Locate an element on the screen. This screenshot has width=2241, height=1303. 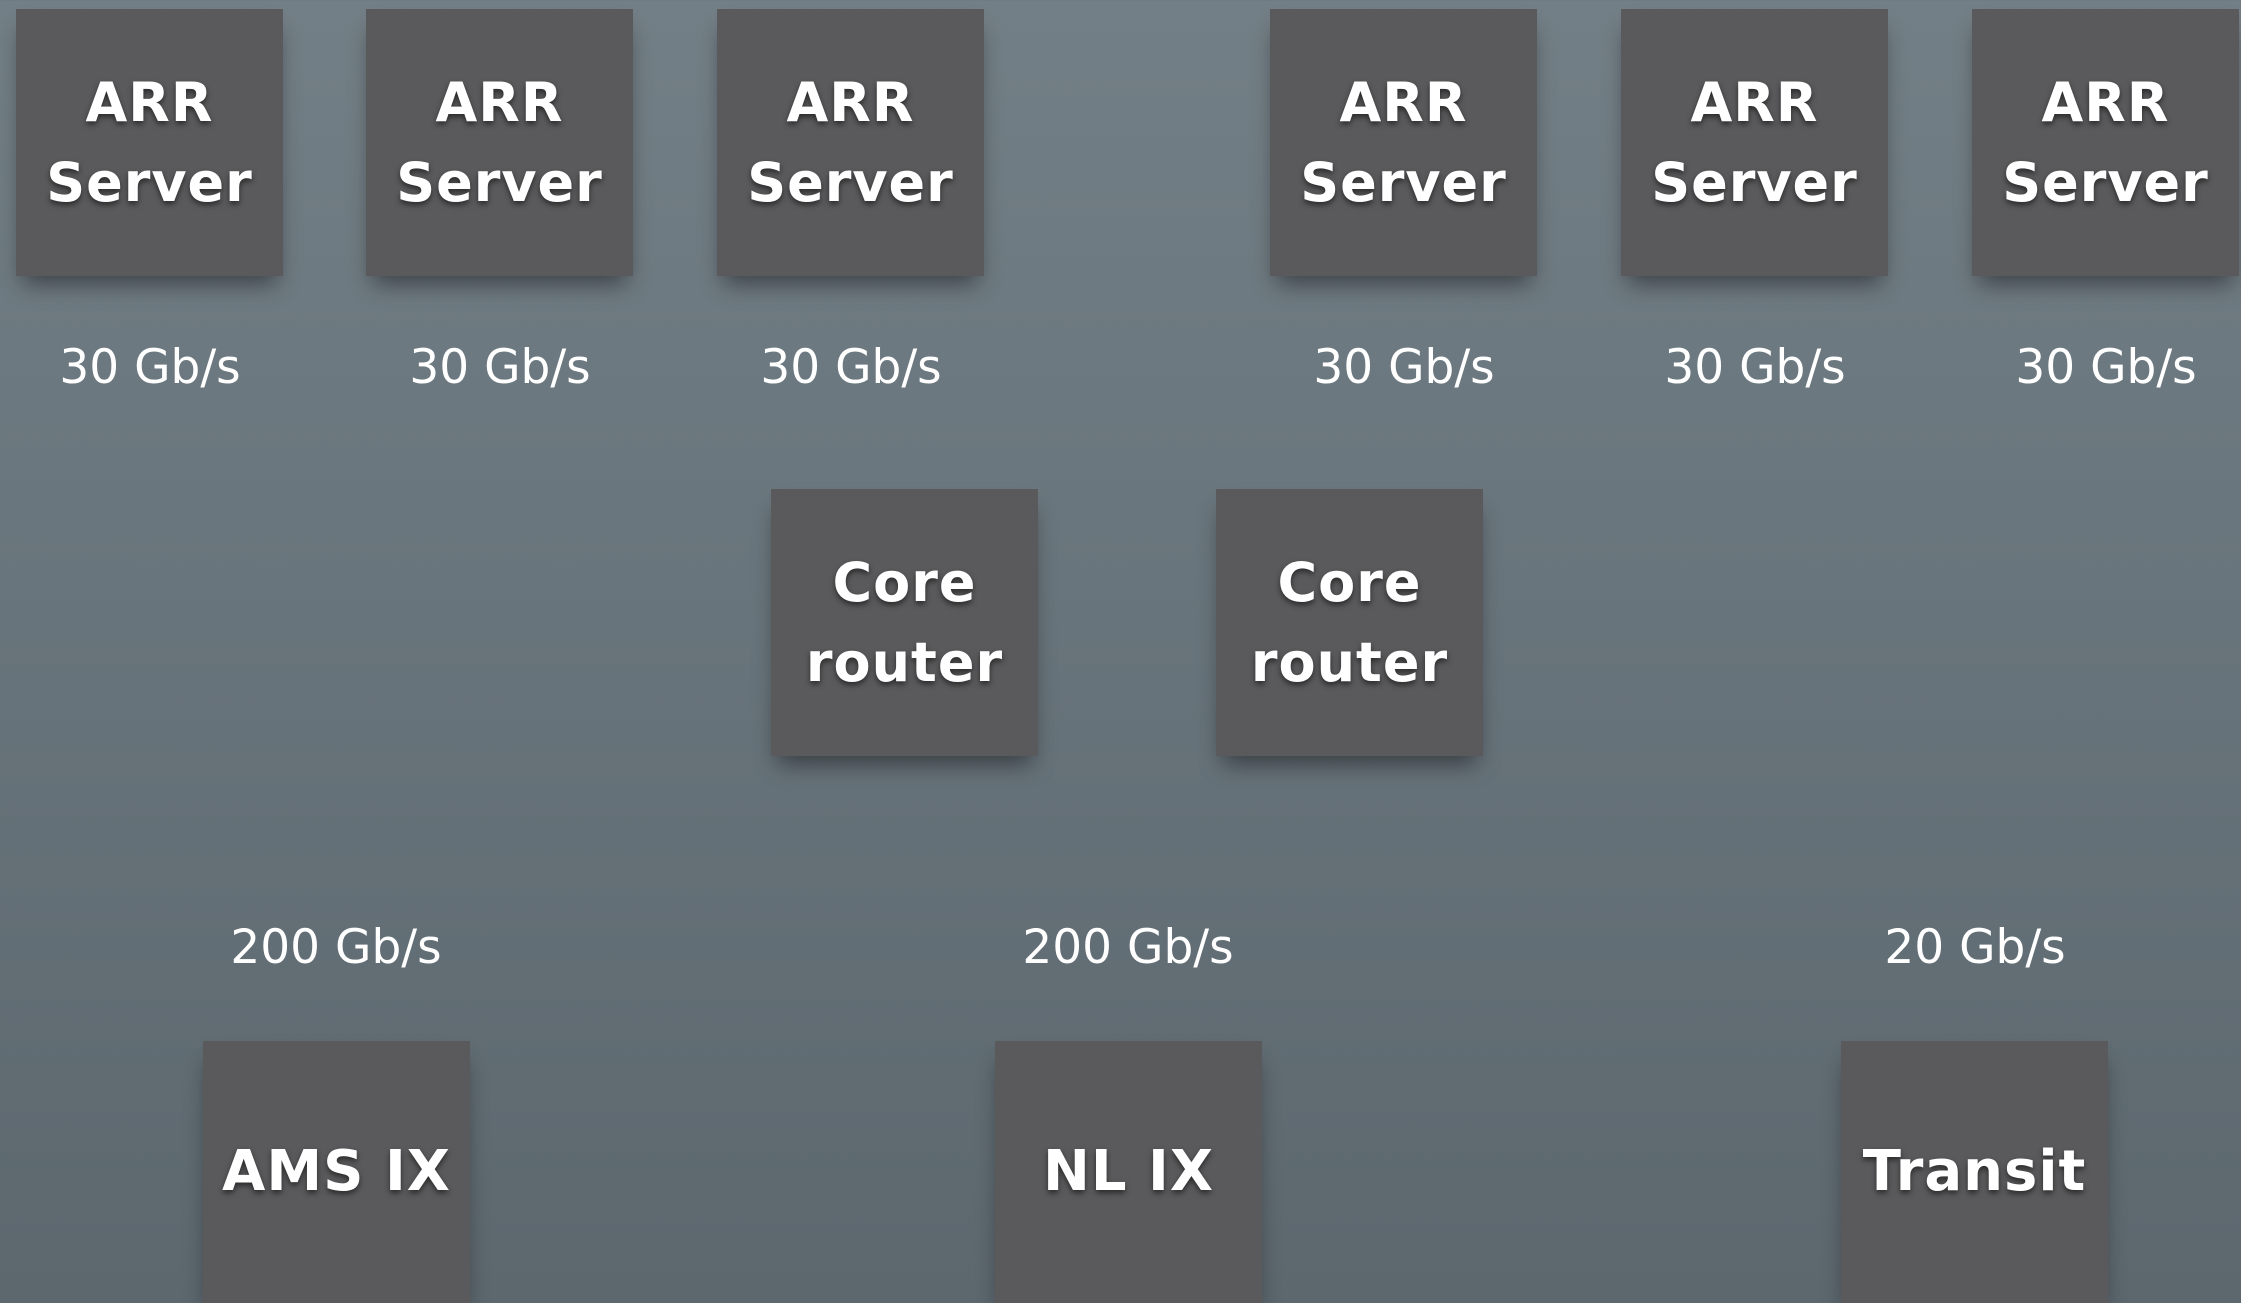
uplink-label: Transit is located at coordinates (1974, 1171).